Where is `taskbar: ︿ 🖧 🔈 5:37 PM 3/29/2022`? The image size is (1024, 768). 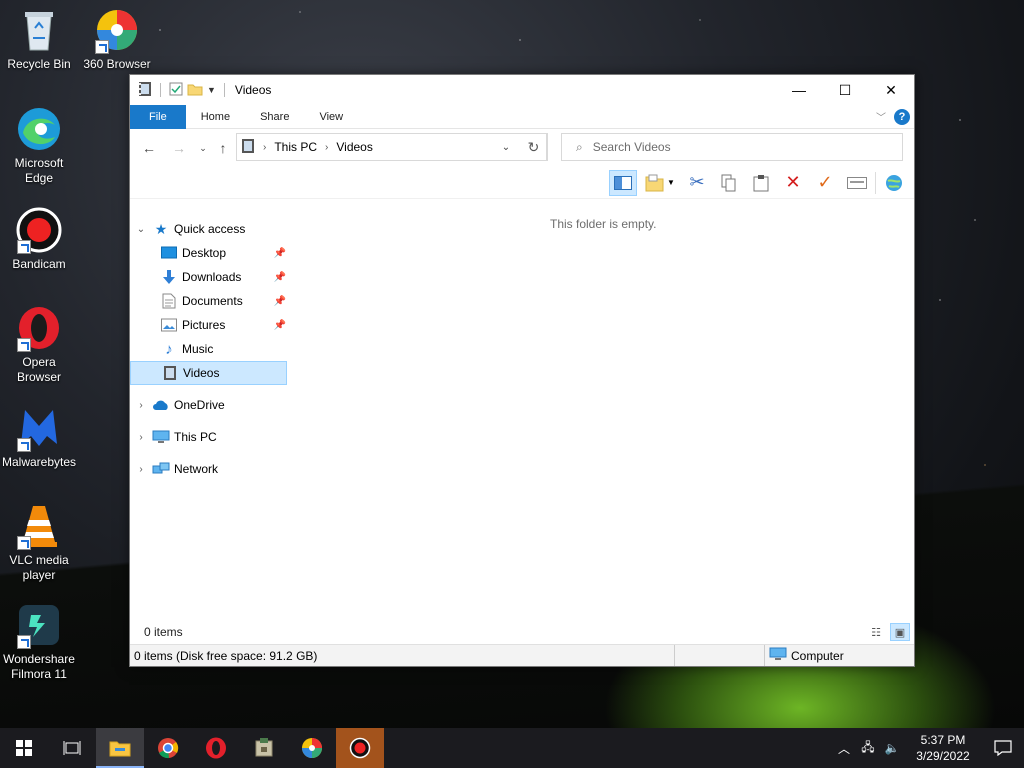
taskbar: ︿ 🖧 🔈 5:37 PM 3/29/2022 is located at coordinates (512, 748).